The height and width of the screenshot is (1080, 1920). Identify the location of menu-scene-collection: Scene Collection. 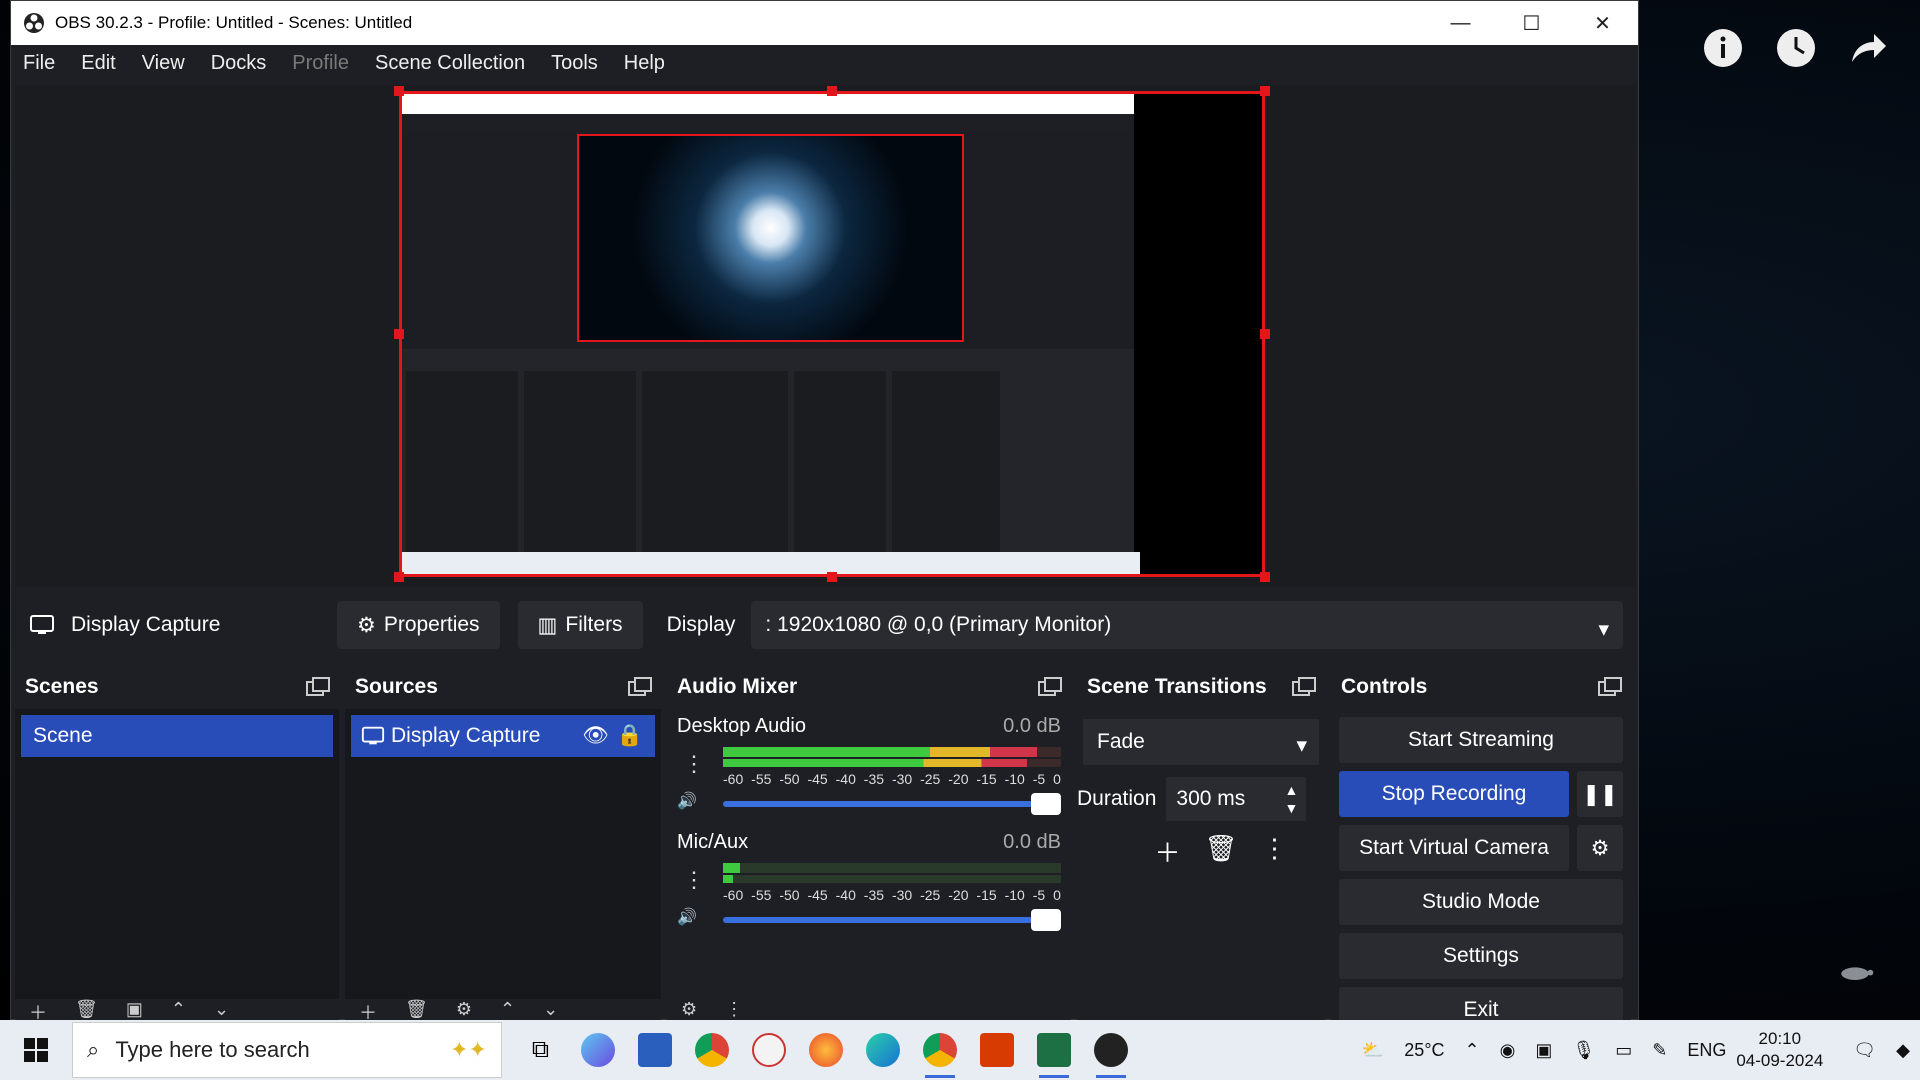
(450, 63).